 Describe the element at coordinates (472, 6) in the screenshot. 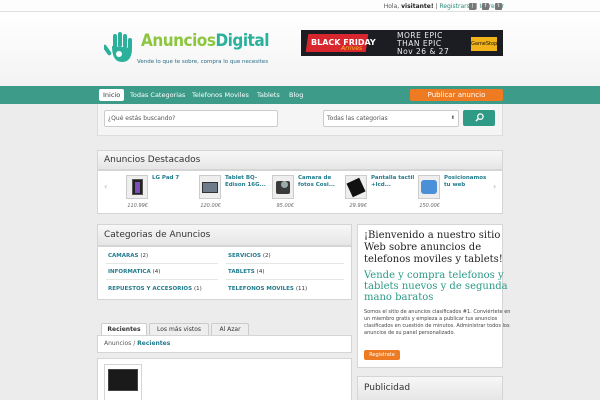

I see `rss-icon: )` at that location.